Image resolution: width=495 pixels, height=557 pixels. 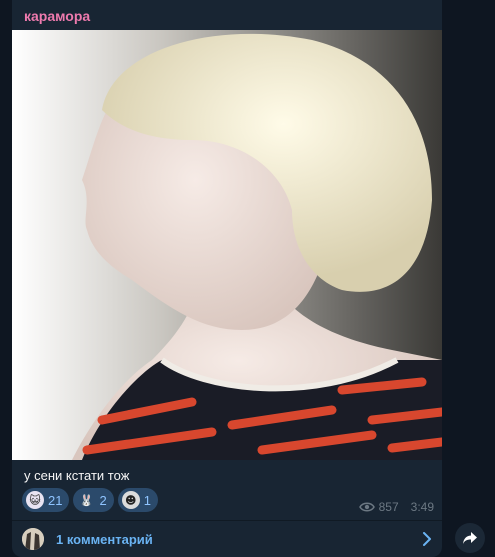 What do you see at coordinates (35, 500) in the screenshot?
I see `cat-sticker-emoji-icon: 😺` at bounding box center [35, 500].